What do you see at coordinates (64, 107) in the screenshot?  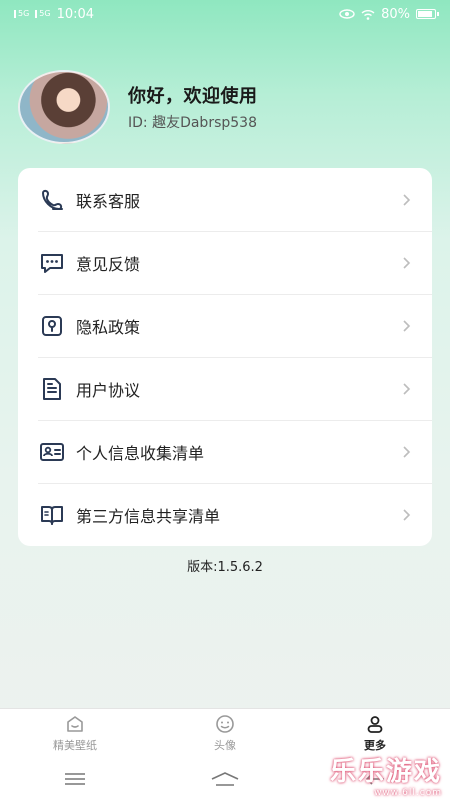 I see `avatar` at bounding box center [64, 107].